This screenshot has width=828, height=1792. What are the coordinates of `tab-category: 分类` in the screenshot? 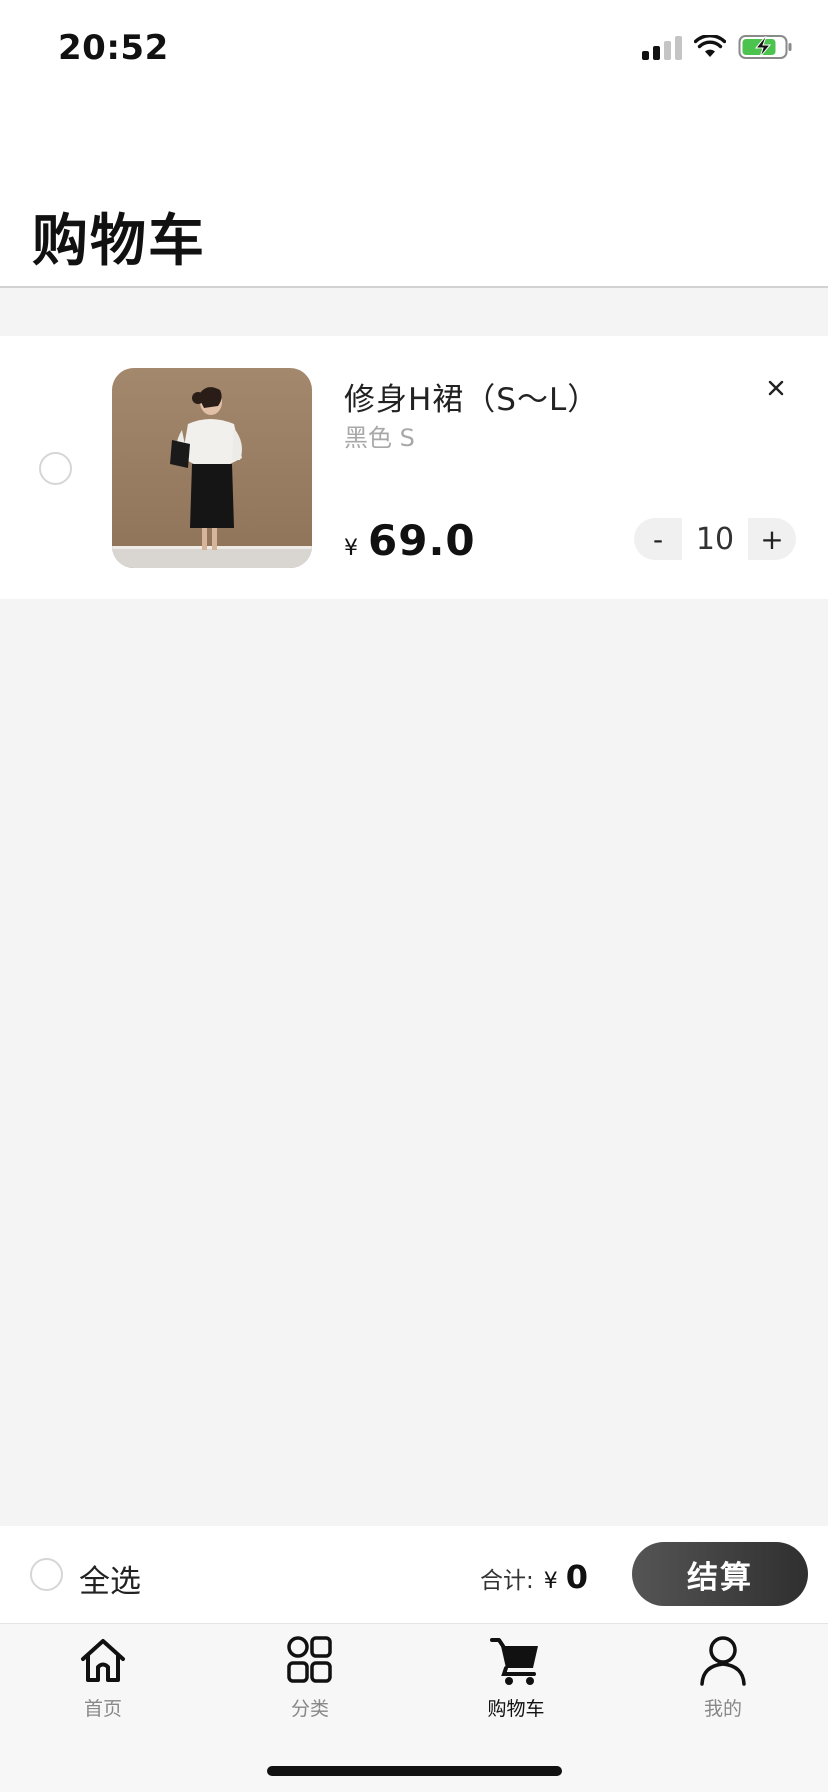 It's located at (310, 1682).